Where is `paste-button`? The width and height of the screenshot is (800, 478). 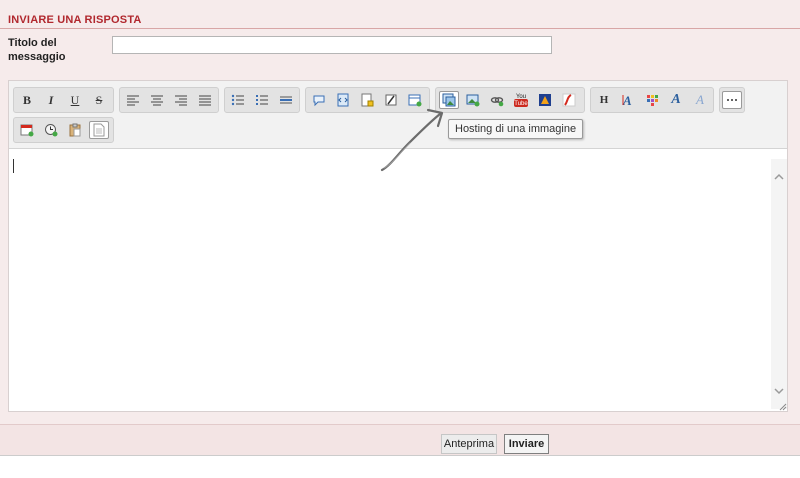
paste-button is located at coordinates (75, 130).